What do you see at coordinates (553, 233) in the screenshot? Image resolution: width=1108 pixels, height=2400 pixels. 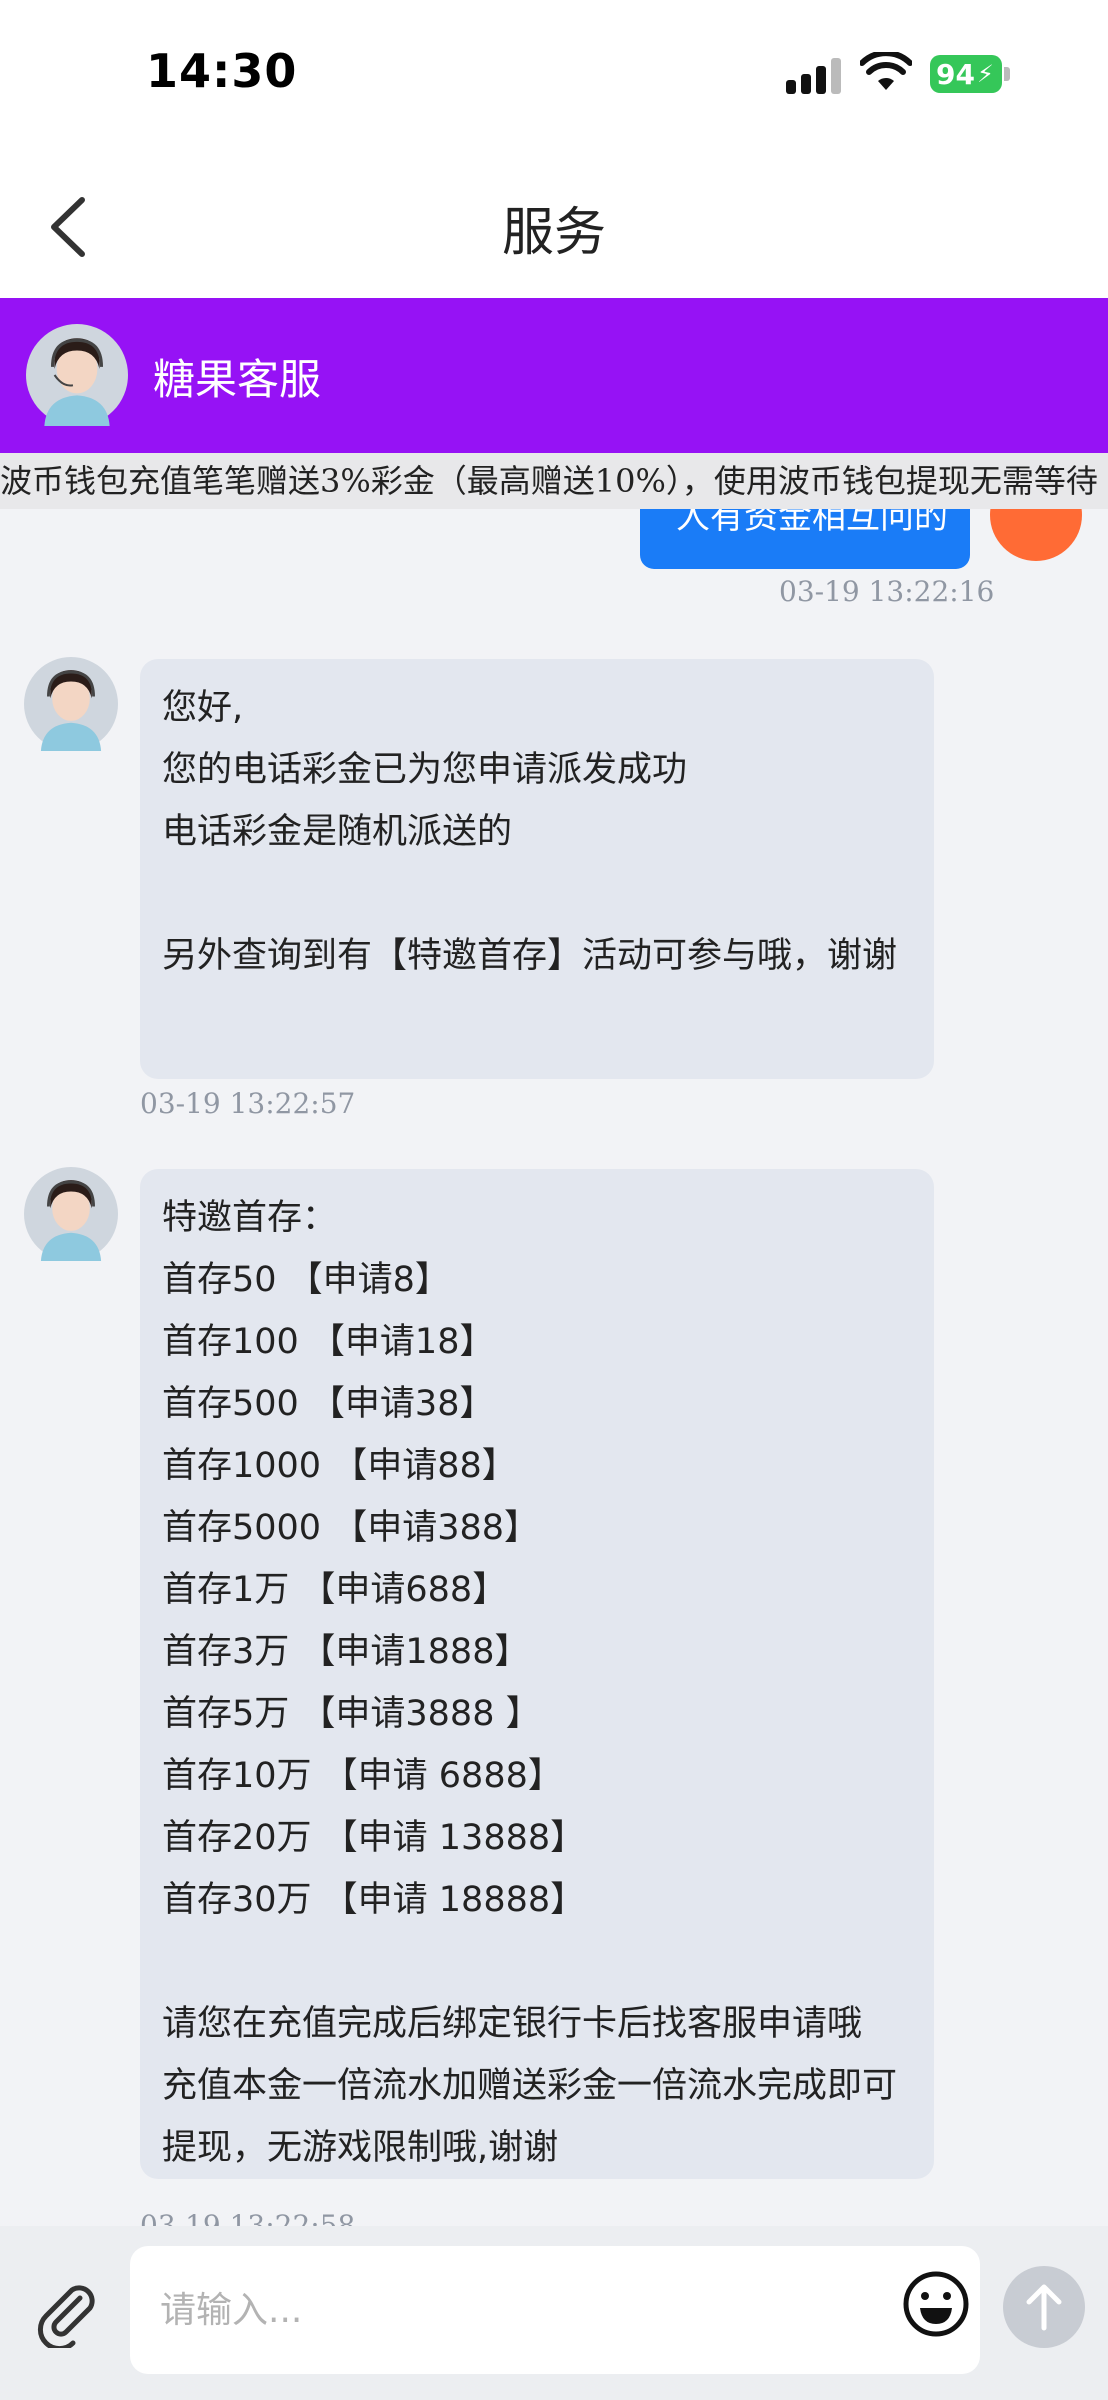 I see `page-title: 服务` at bounding box center [553, 233].